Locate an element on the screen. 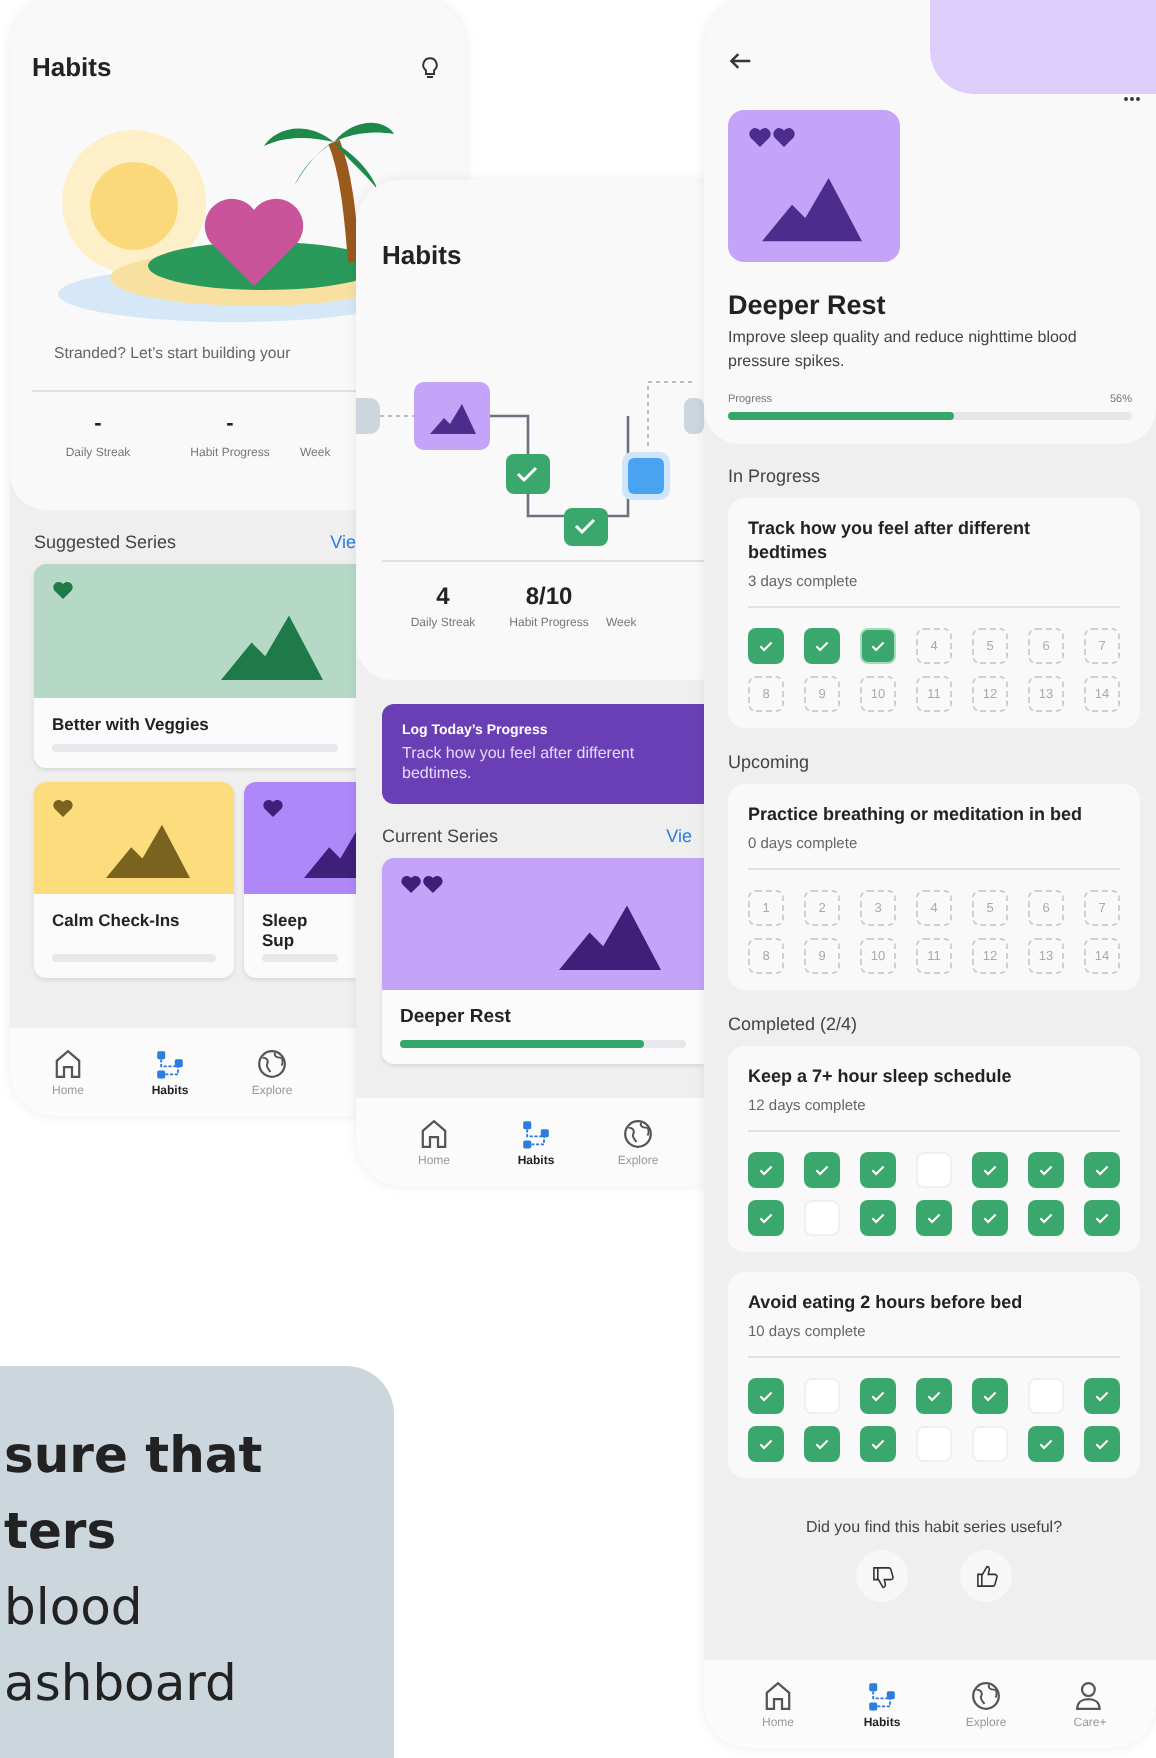 The image size is (1156, 1758). lightbulb-icon is located at coordinates (430, 67).